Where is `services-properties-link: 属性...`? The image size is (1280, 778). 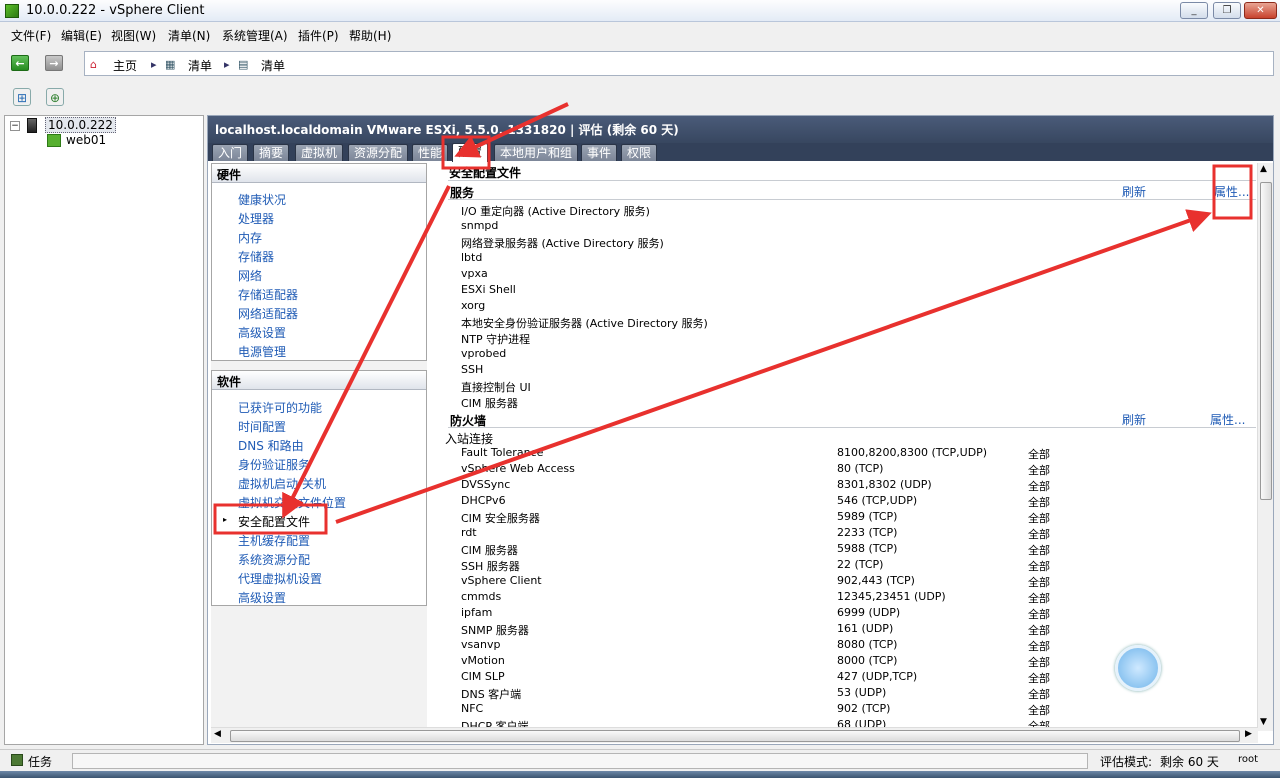
services-properties-link: 属性... is located at coordinates (1231, 191).